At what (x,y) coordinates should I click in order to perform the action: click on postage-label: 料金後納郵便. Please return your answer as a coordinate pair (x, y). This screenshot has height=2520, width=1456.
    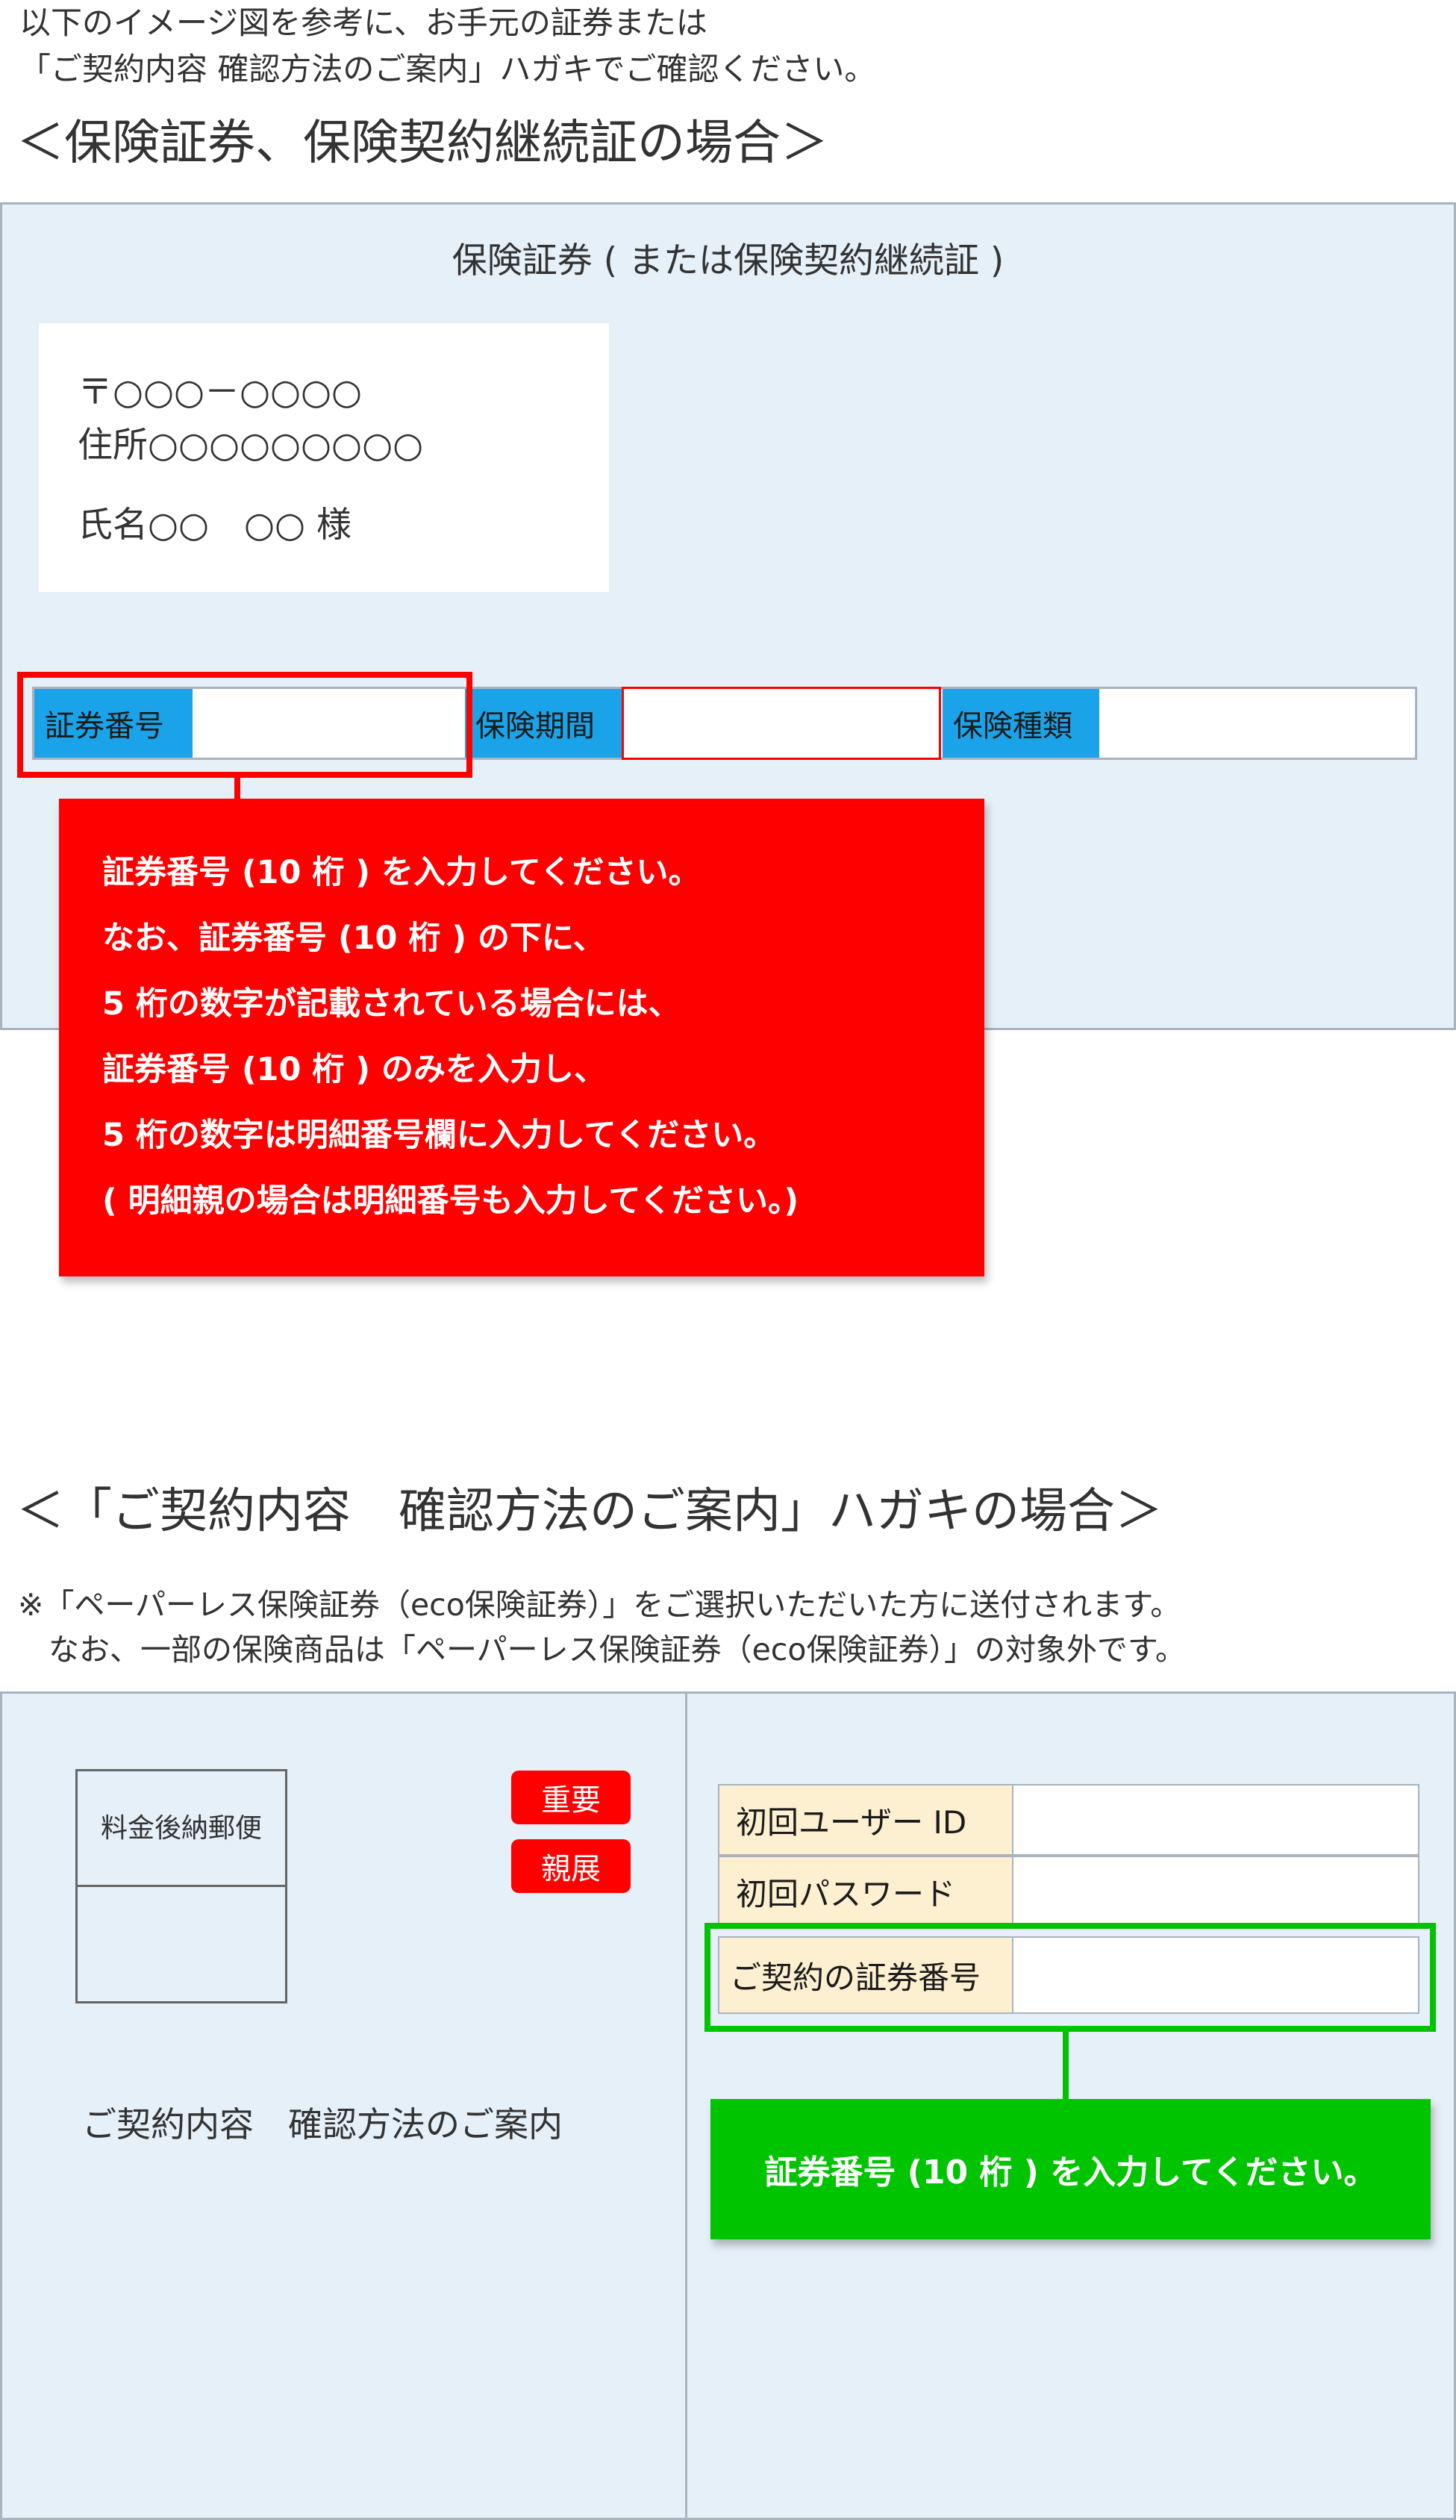
    Looking at the image, I should click on (181, 1828).